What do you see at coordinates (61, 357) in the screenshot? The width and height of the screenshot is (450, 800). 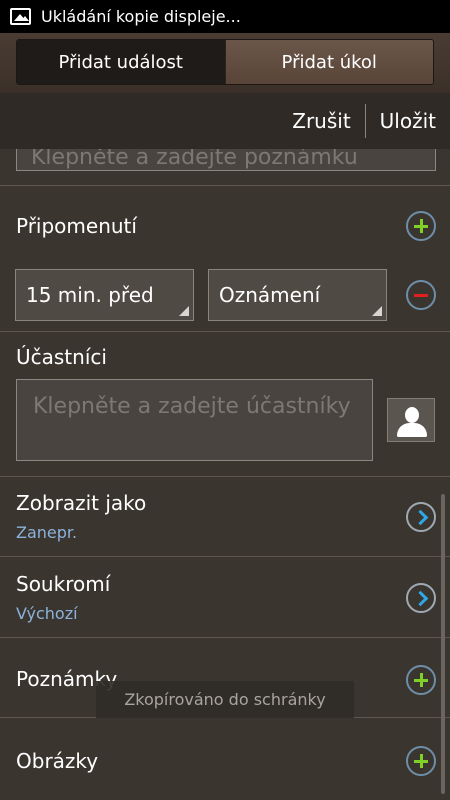 I see `participants-title: Účastníci` at bounding box center [61, 357].